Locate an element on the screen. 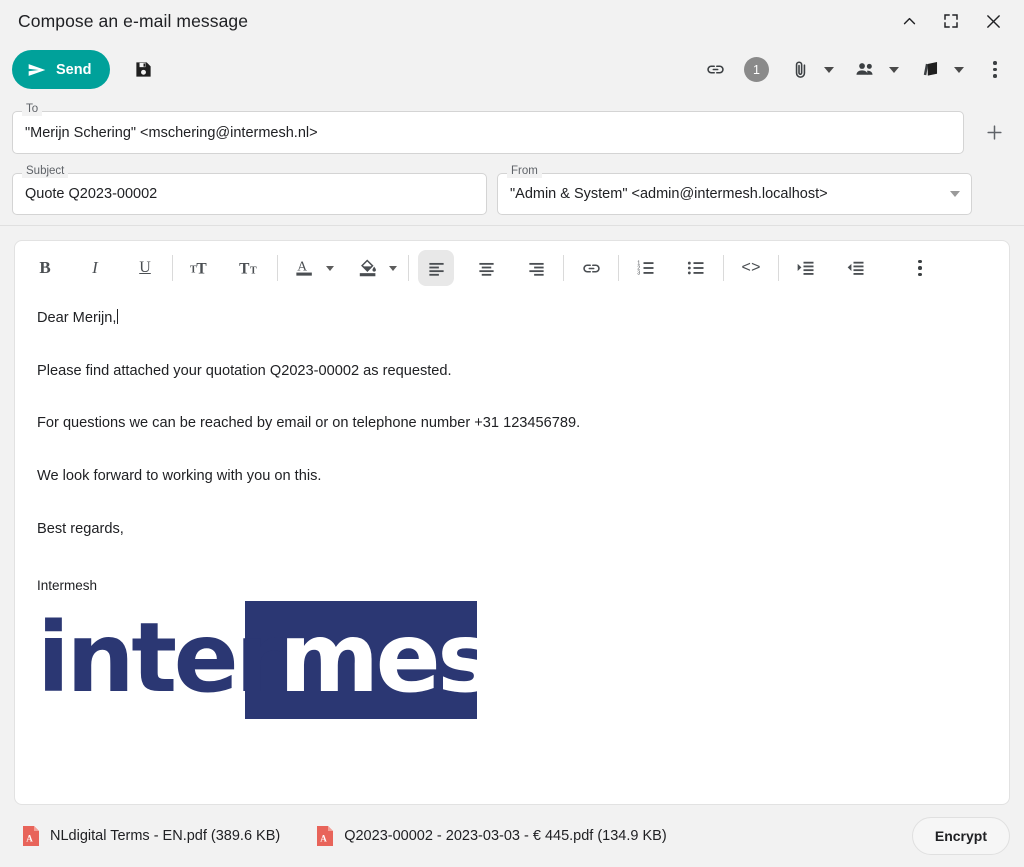 The height and width of the screenshot is (867, 1024). fill-color-split is located at coordinates (374, 268).